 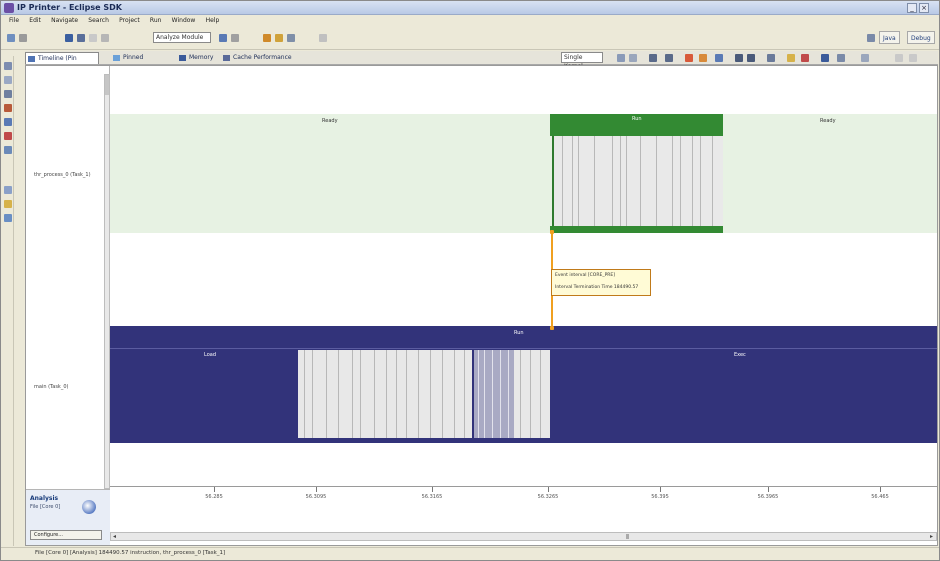 I want to click on sync-icon, so click(x=719, y=58).